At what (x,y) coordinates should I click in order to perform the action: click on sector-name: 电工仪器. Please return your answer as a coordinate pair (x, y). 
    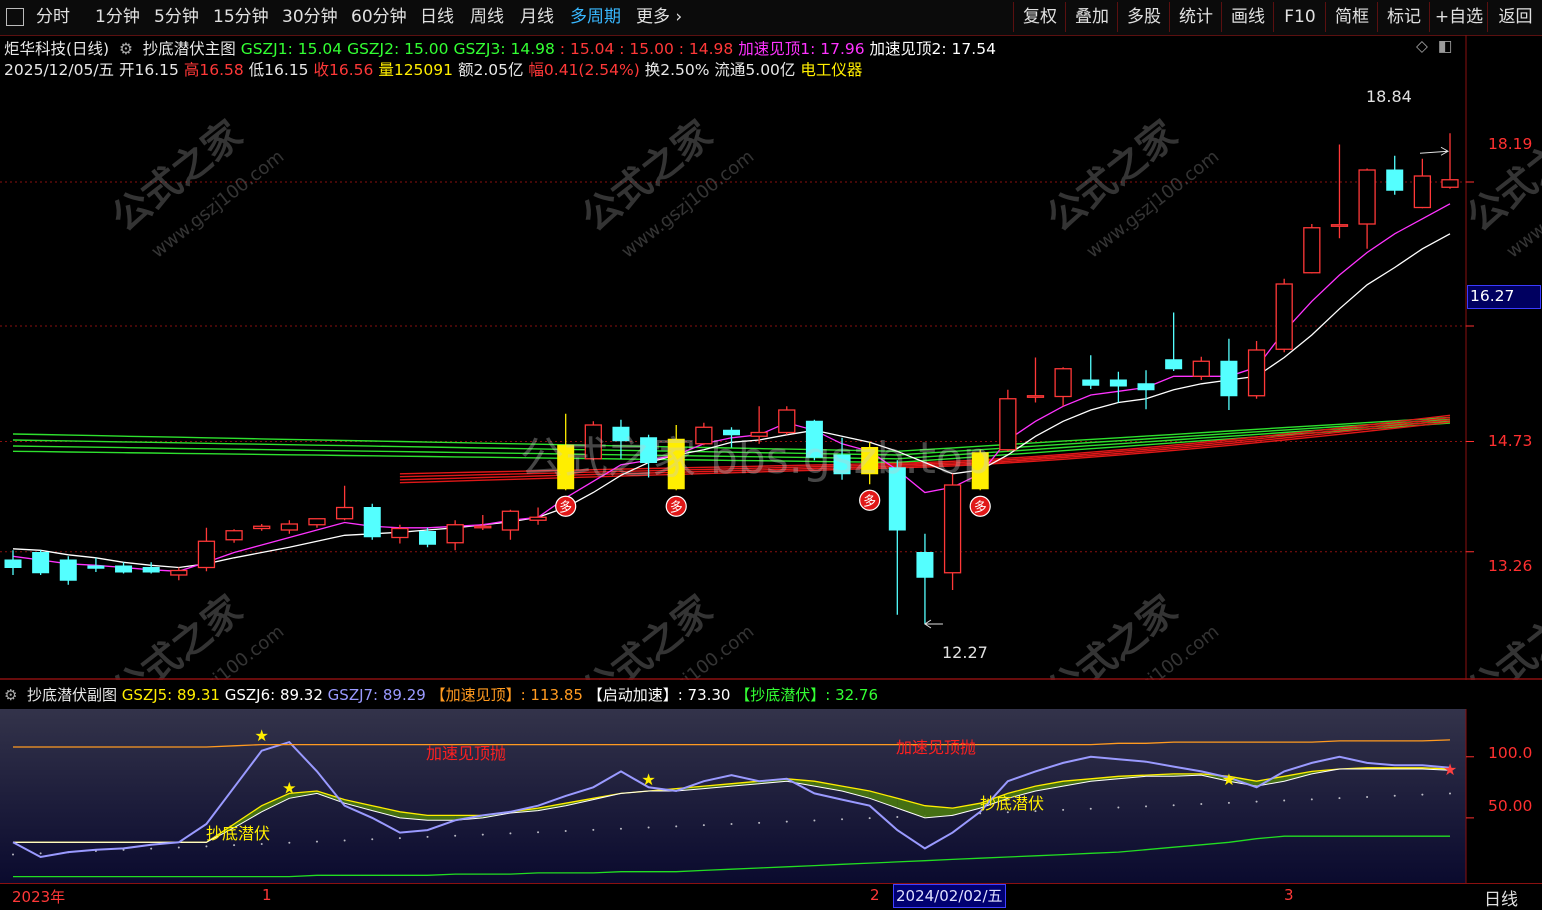
    Looking at the image, I should click on (831, 70).